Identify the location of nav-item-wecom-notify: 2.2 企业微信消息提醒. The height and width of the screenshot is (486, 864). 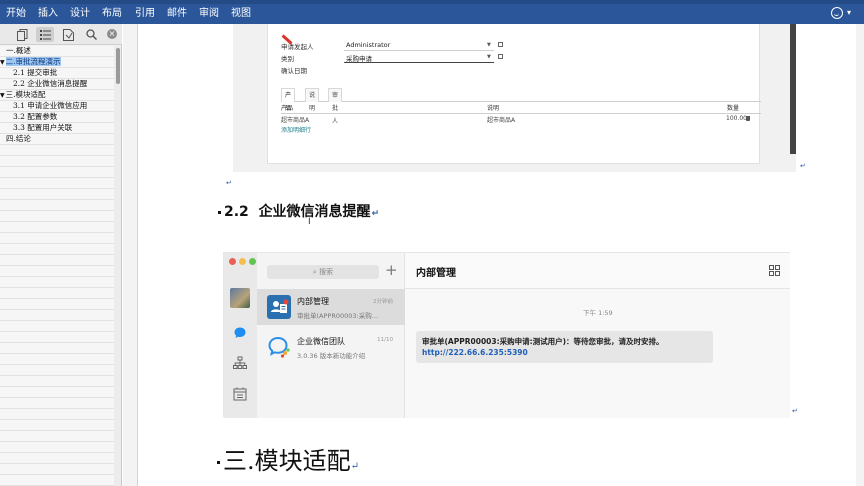
(50, 84).